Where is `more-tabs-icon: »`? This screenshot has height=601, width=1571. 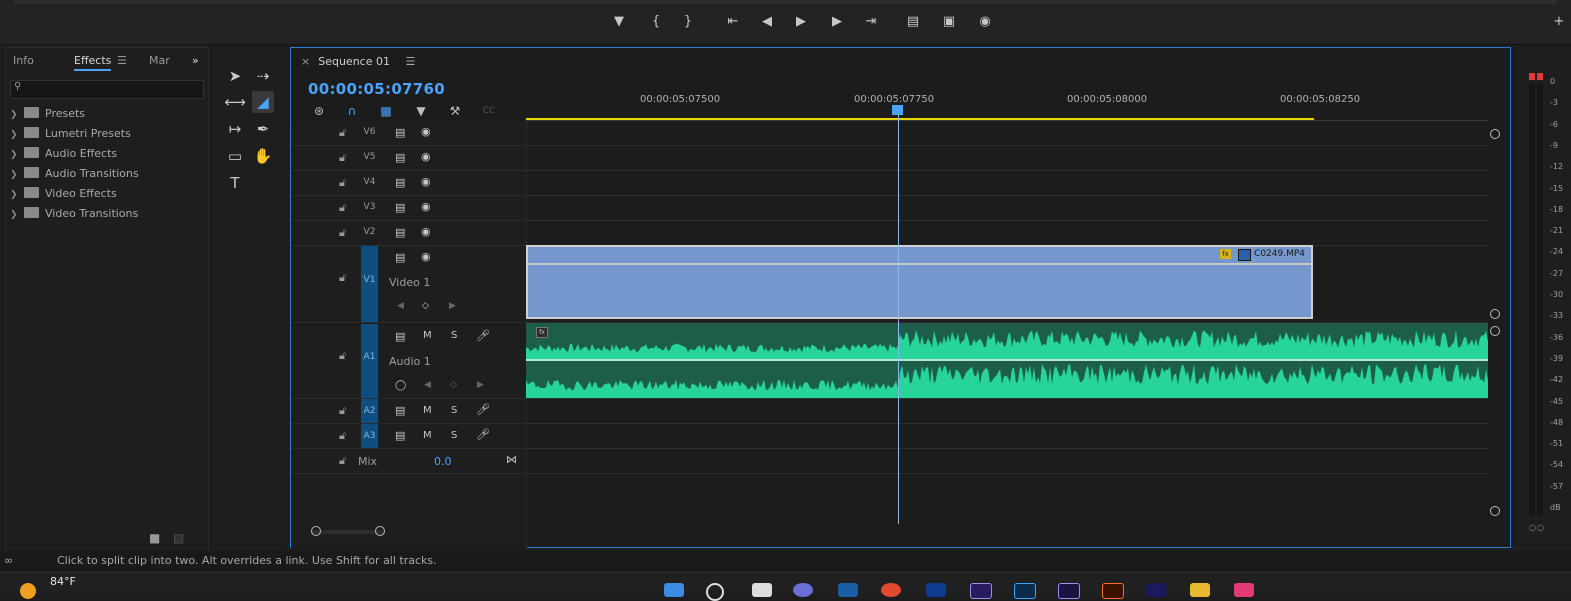 more-tabs-icon: » is located at coordinates (195, 60).